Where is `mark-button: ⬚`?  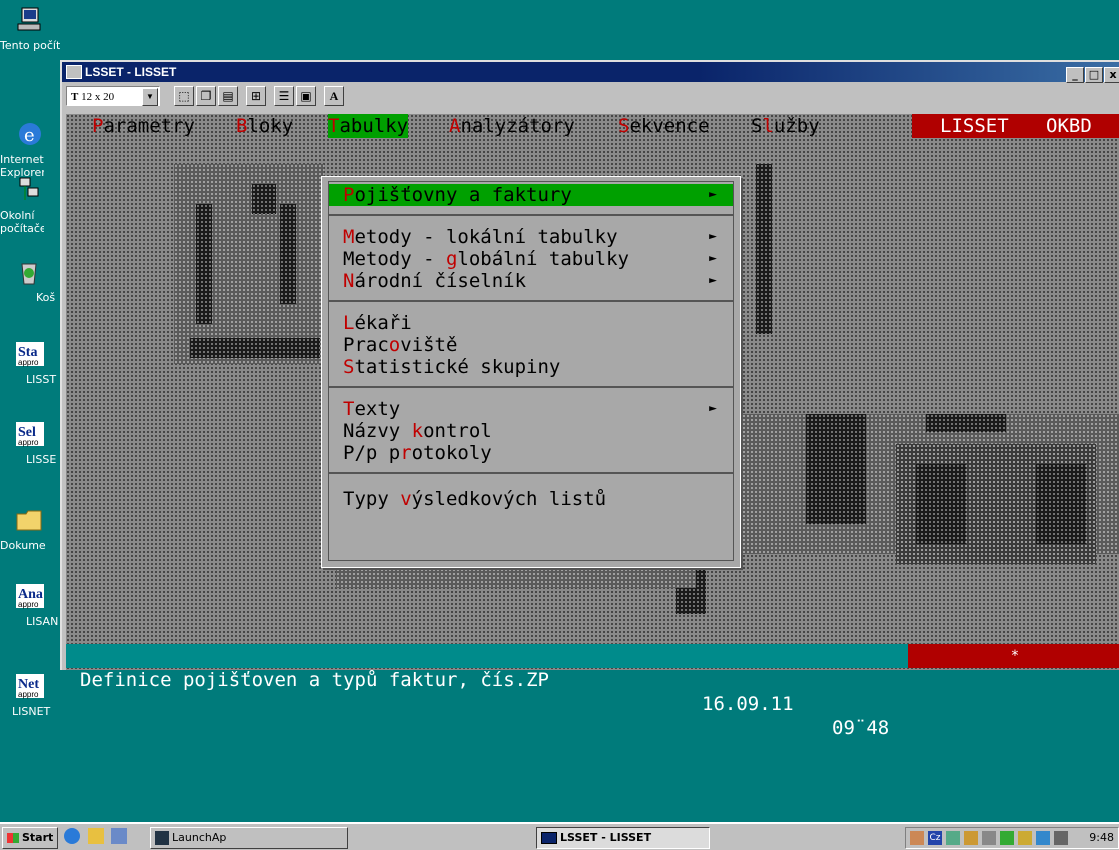
mark-button: ⬚ is located at coordinates (184, 96).